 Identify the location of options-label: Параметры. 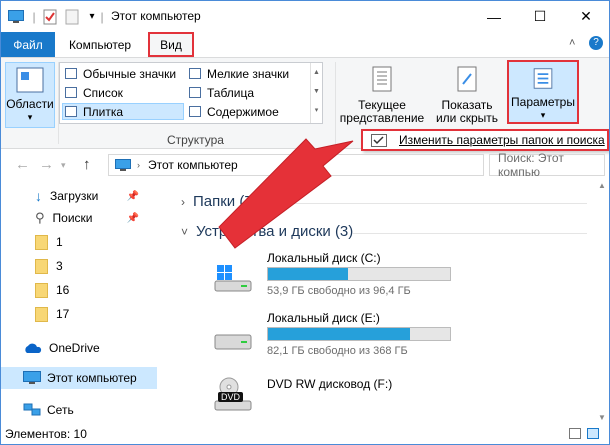
(543, 102).